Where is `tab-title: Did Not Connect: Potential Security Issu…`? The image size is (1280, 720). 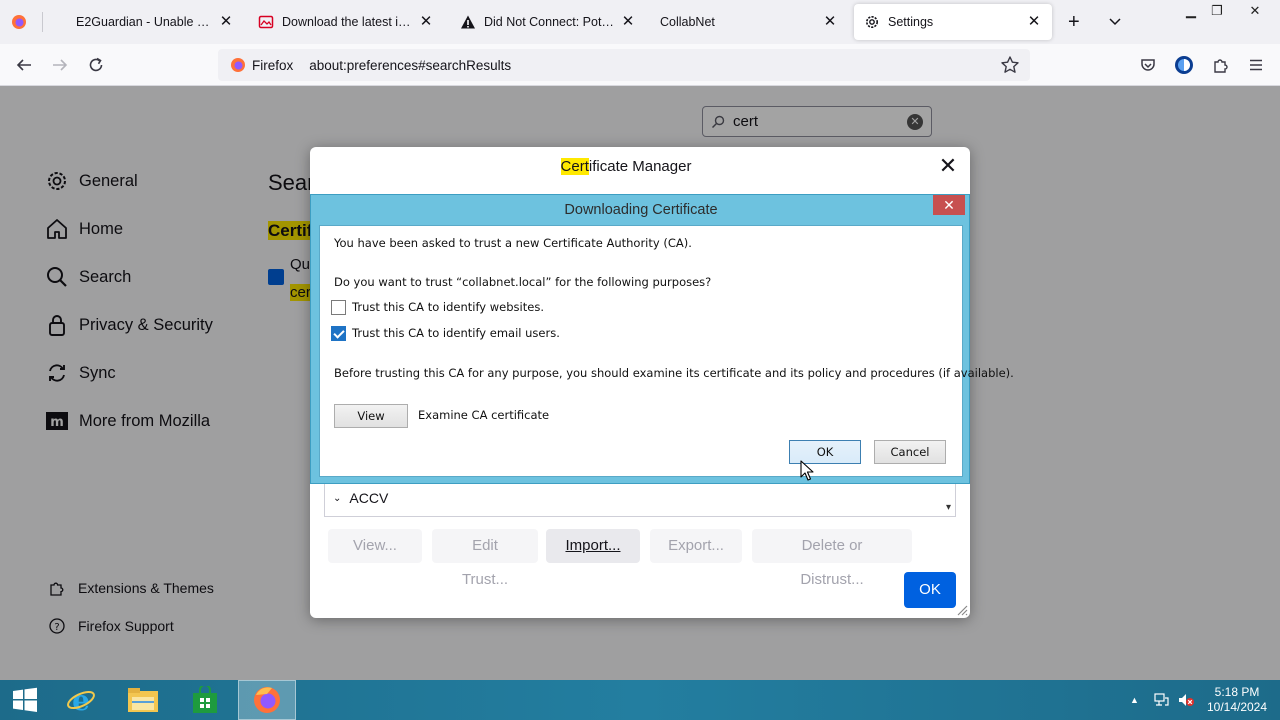 tab-title: Did Not Connect: Potential Security Issu… is located at coordinates (549, 22).